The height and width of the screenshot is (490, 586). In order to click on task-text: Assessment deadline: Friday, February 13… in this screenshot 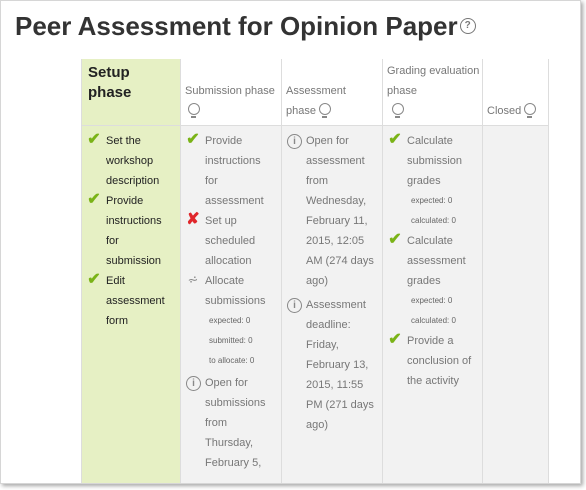, I will do `click(340, 365)`.